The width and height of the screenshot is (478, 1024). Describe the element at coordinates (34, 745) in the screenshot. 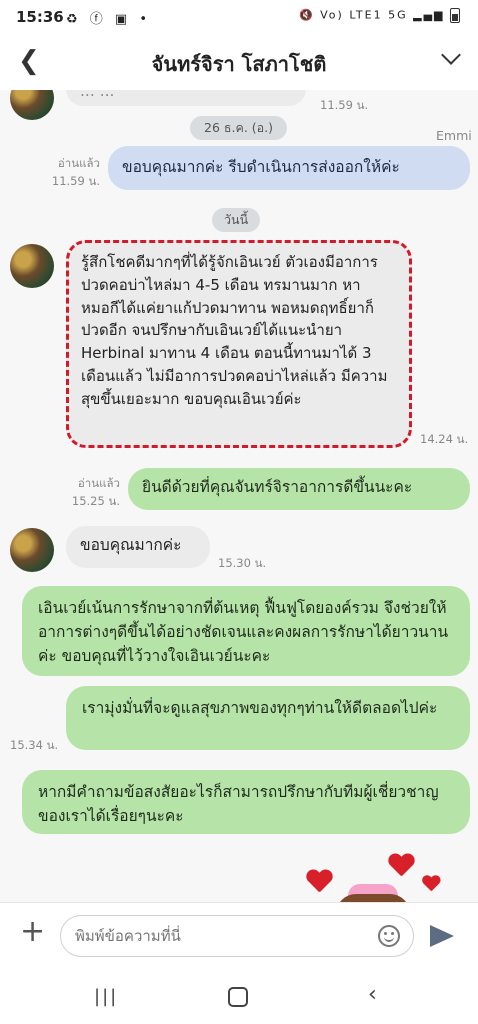

I see `message-time: 15.34 น.` at that location.